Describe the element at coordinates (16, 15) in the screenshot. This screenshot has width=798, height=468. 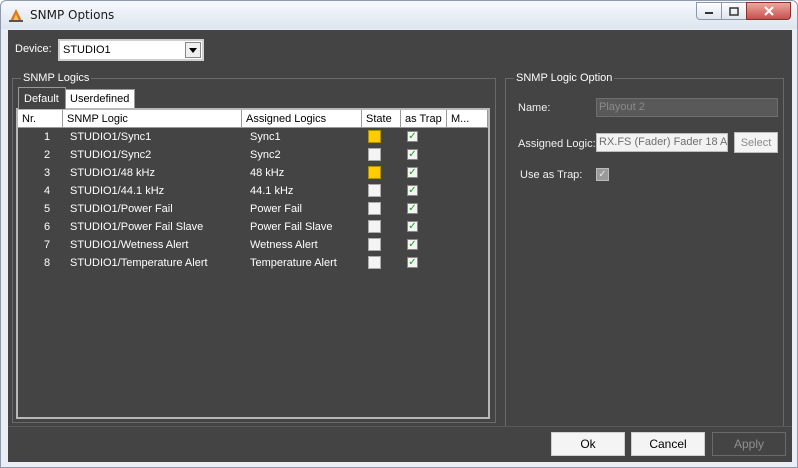
I see `app-icon` at that location.